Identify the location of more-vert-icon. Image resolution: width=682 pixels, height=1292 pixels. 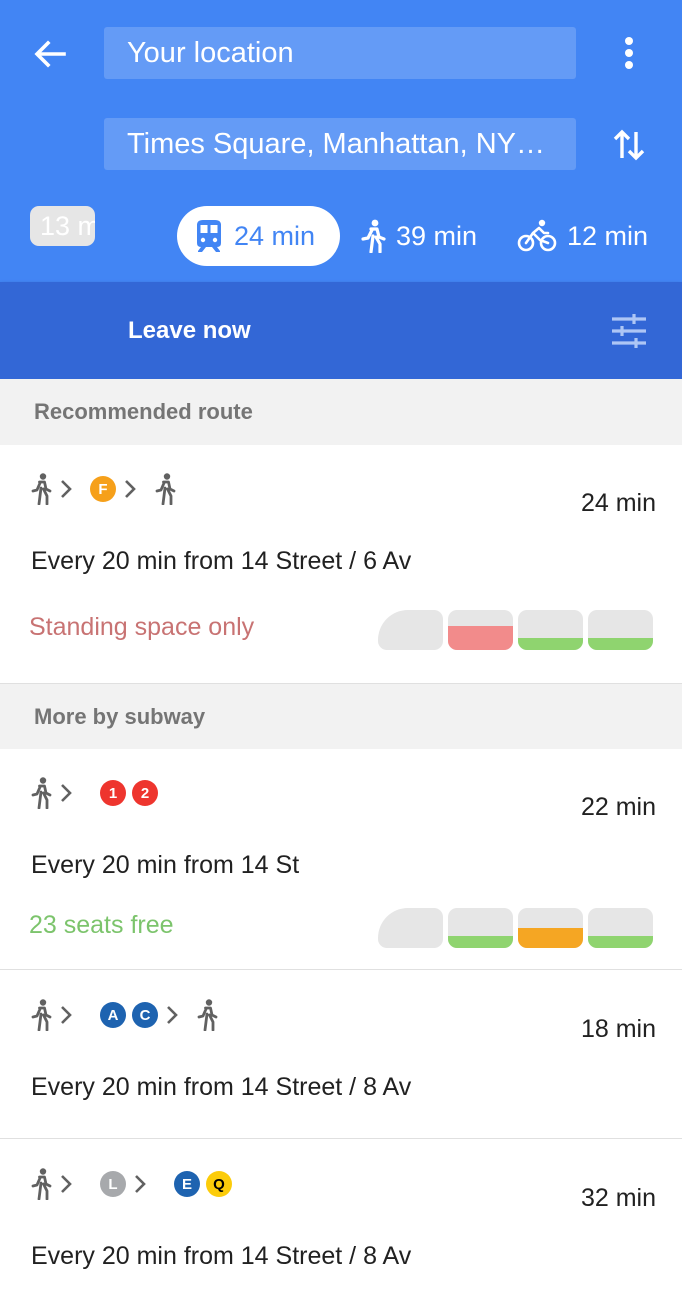
(629, 53).